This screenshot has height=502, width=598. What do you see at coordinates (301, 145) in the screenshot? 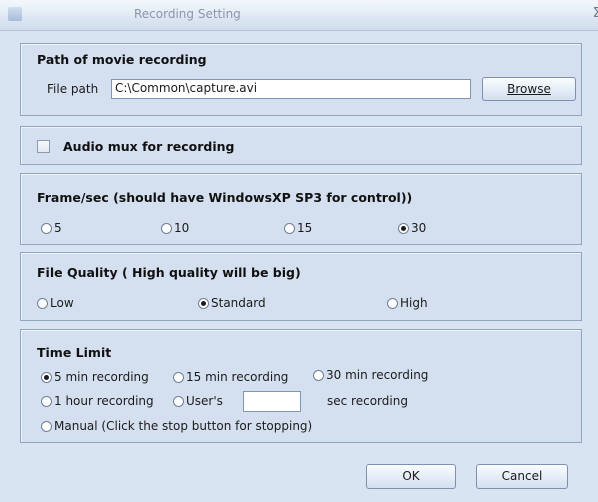
I see `audio-panel: Audio mux for recording` at bounding box center [301, 145].